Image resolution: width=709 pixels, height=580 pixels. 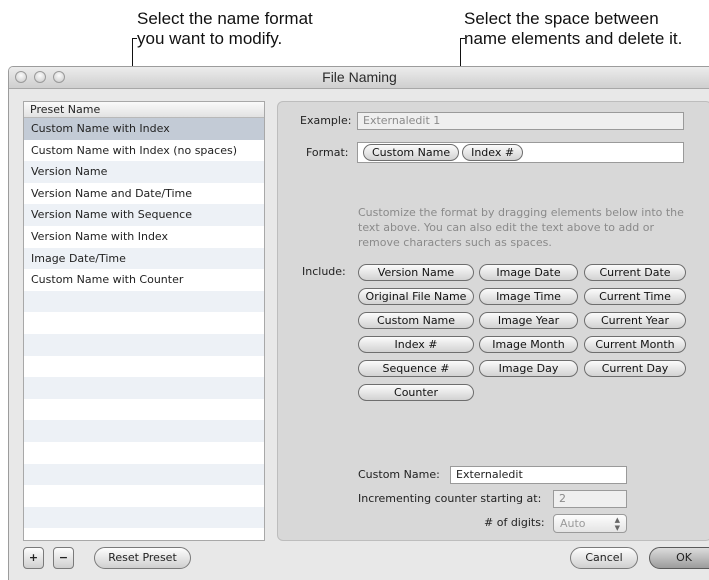 I want to click on callout-left-leader-tick, so click(x=134, y=38).